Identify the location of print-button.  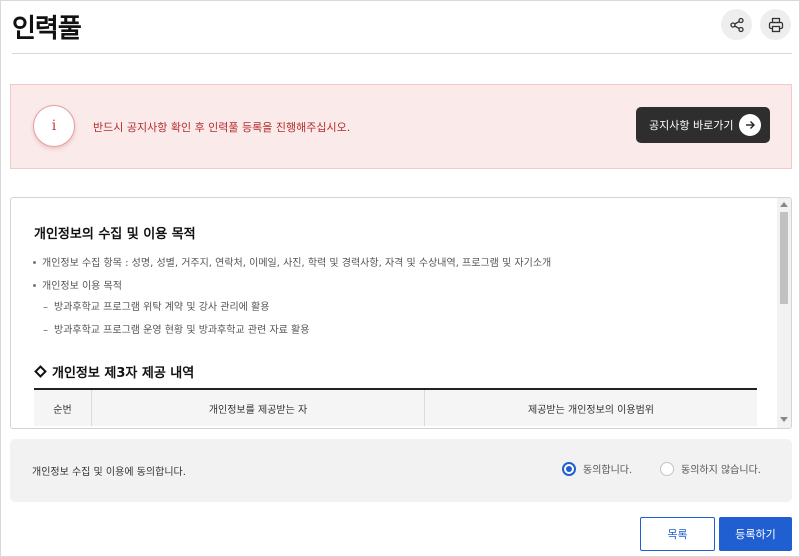
(775, 24).